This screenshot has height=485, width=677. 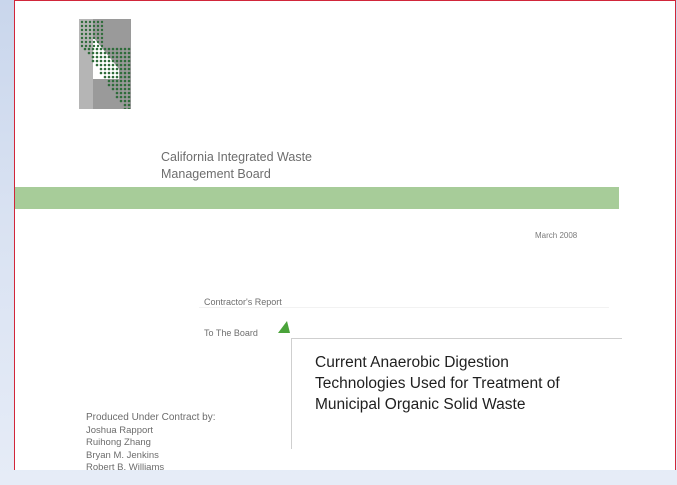 What do you see at coordinates (412, 362) in the screenshot?
I see `report-title-line1: Current Anaerobic Digestion` at bounding box center [412, 362].